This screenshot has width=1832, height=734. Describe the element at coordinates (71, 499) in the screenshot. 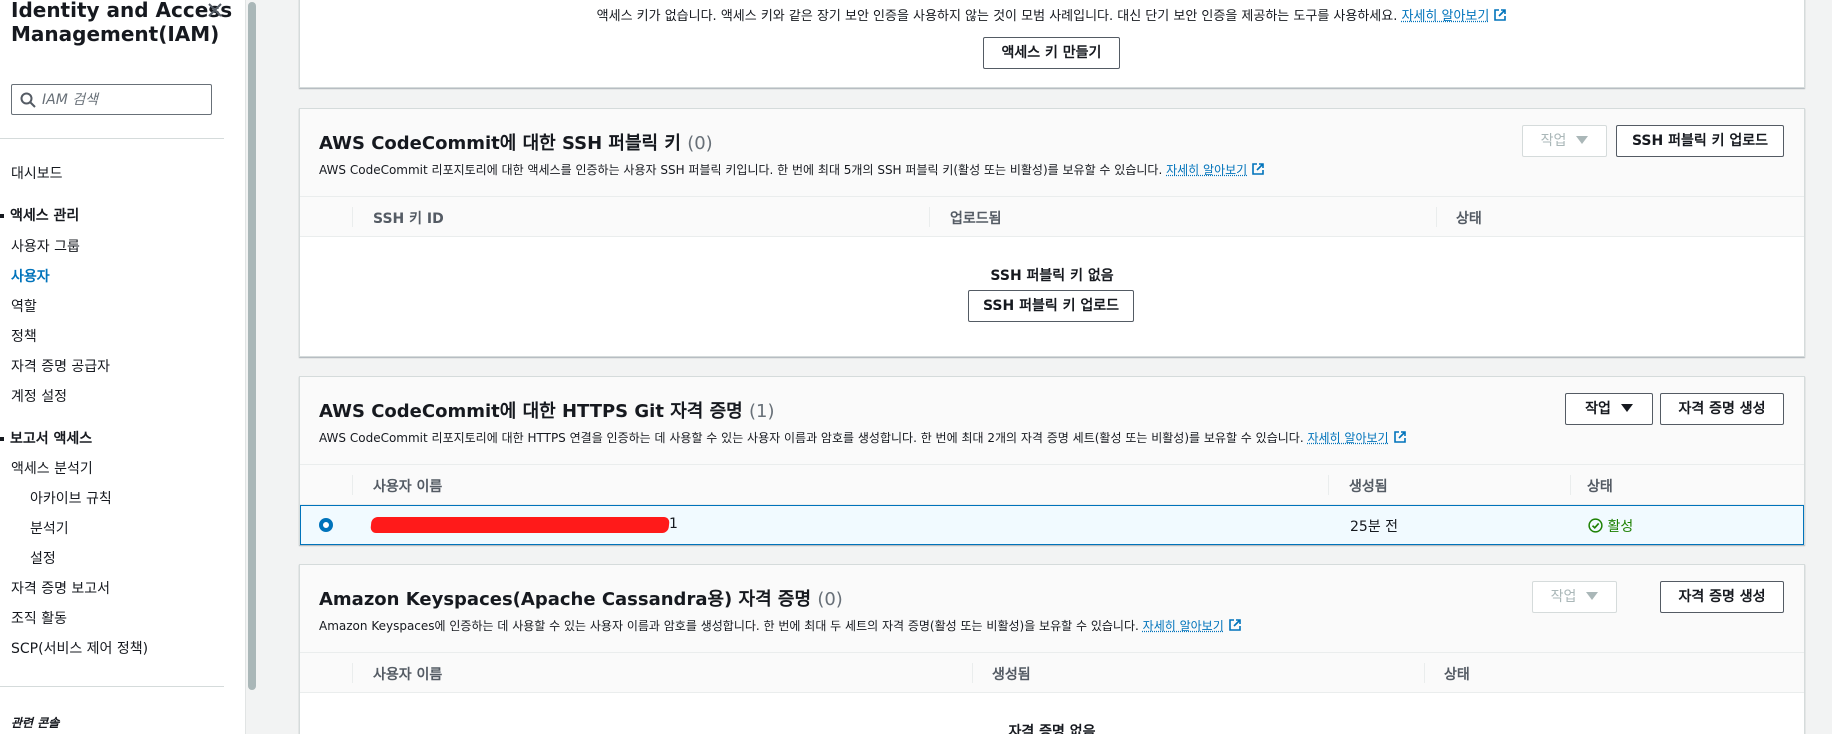

I see `sidebar-item-archive-rules: 아카이브 규칙` at that location.